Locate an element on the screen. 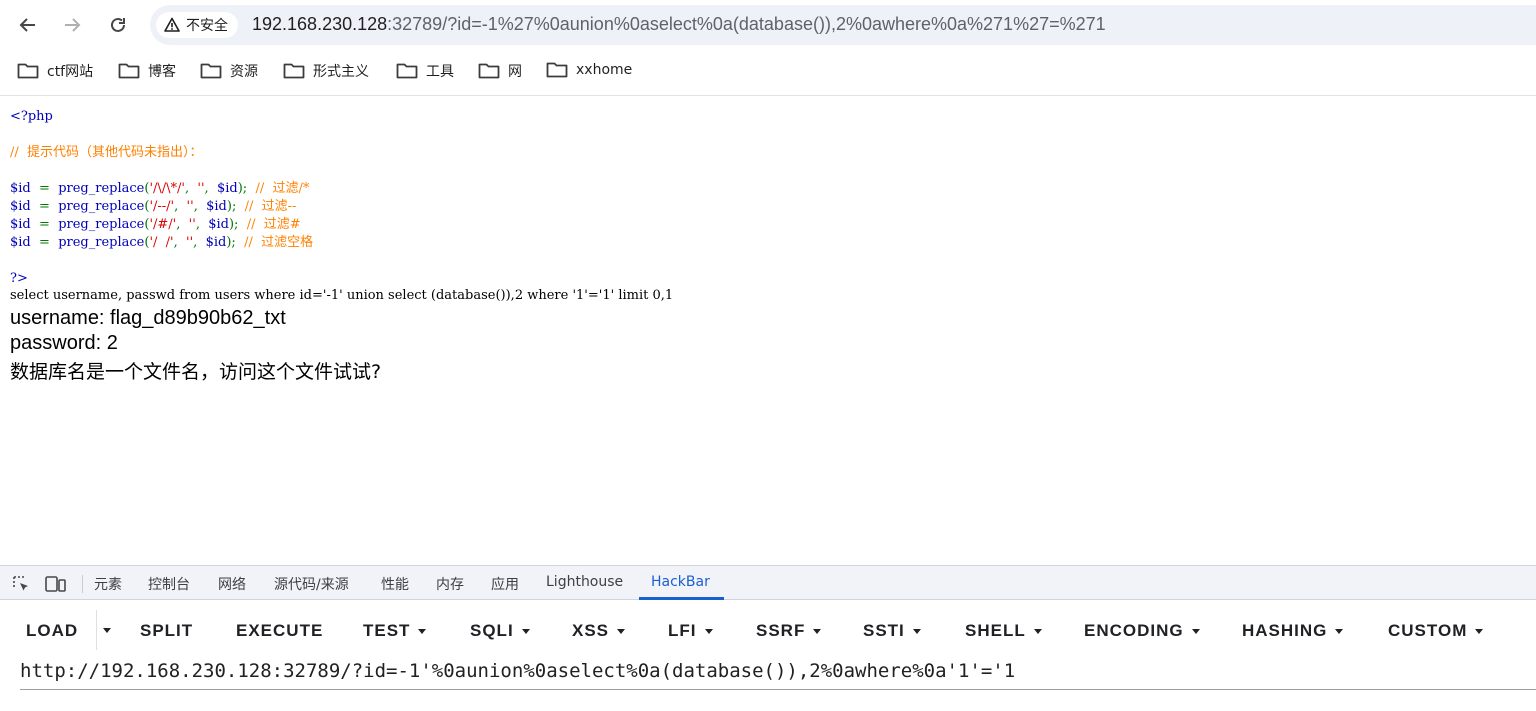 The image size is (1536, 711). forward-arrow-icon is located at coordinates (73, 25).